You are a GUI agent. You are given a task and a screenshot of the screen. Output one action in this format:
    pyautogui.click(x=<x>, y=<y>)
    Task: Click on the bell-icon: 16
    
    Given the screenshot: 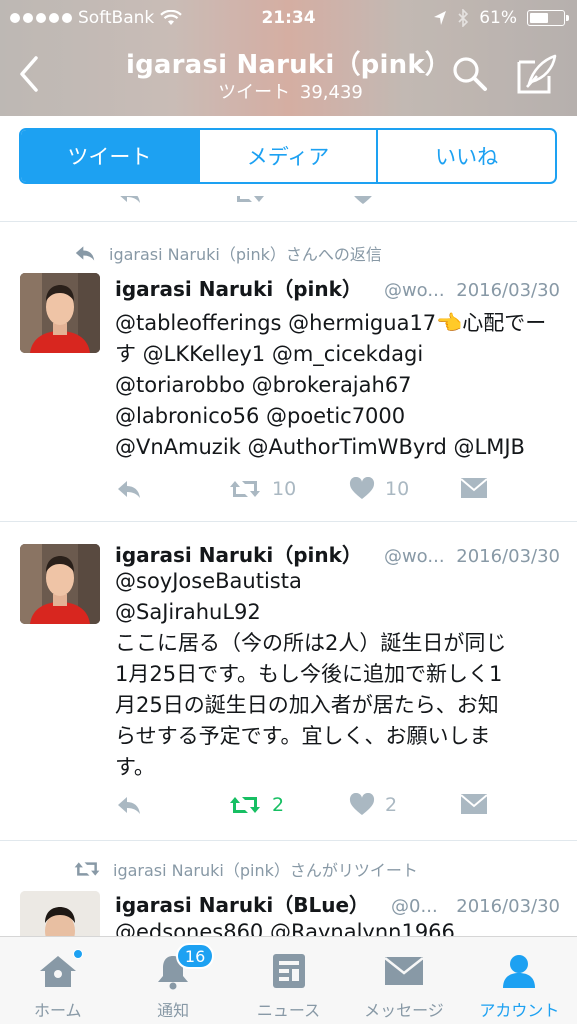 What is the action you would take?
    pyautogui.click(x=183, y=967)
    